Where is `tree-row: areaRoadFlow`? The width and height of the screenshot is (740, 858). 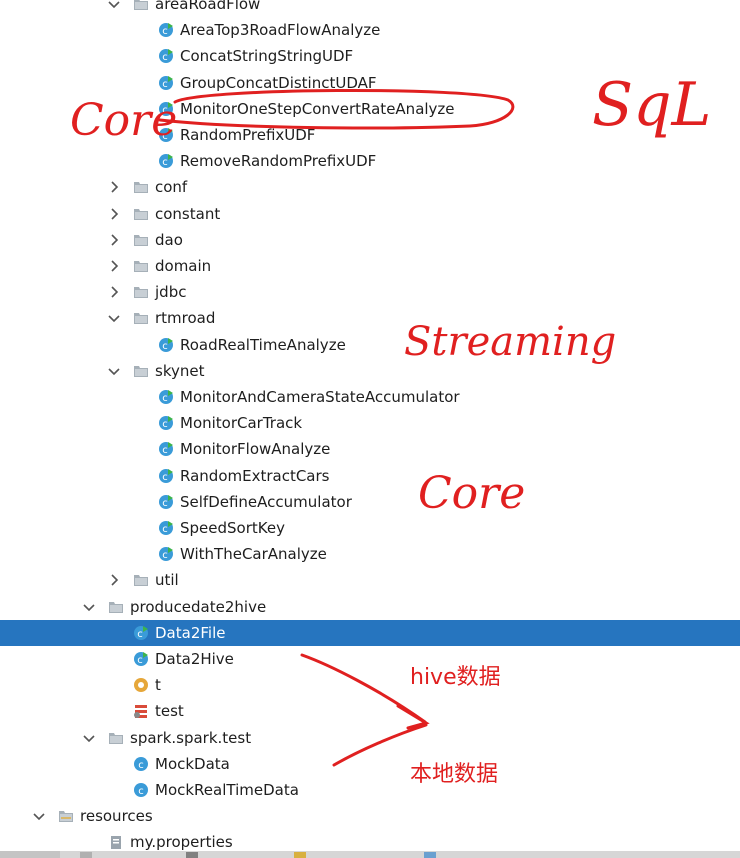 tree-row: areaRoadFlow is located at coordinates (370, 8).